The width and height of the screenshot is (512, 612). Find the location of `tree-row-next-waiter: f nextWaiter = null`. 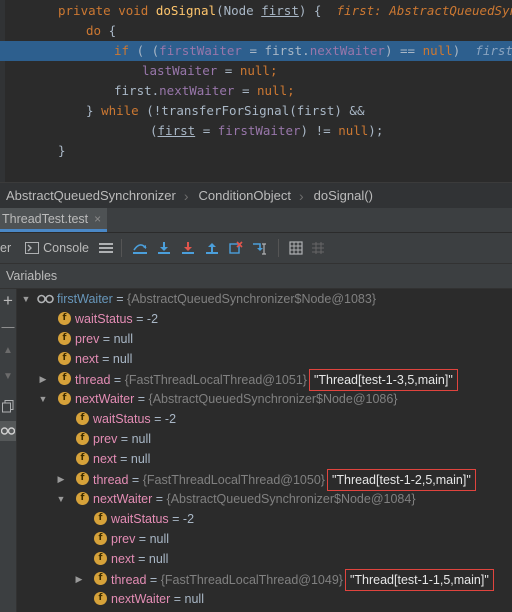

tree-row-next-waiter: f nextWaiter = null is located at coordinates (264, 599).